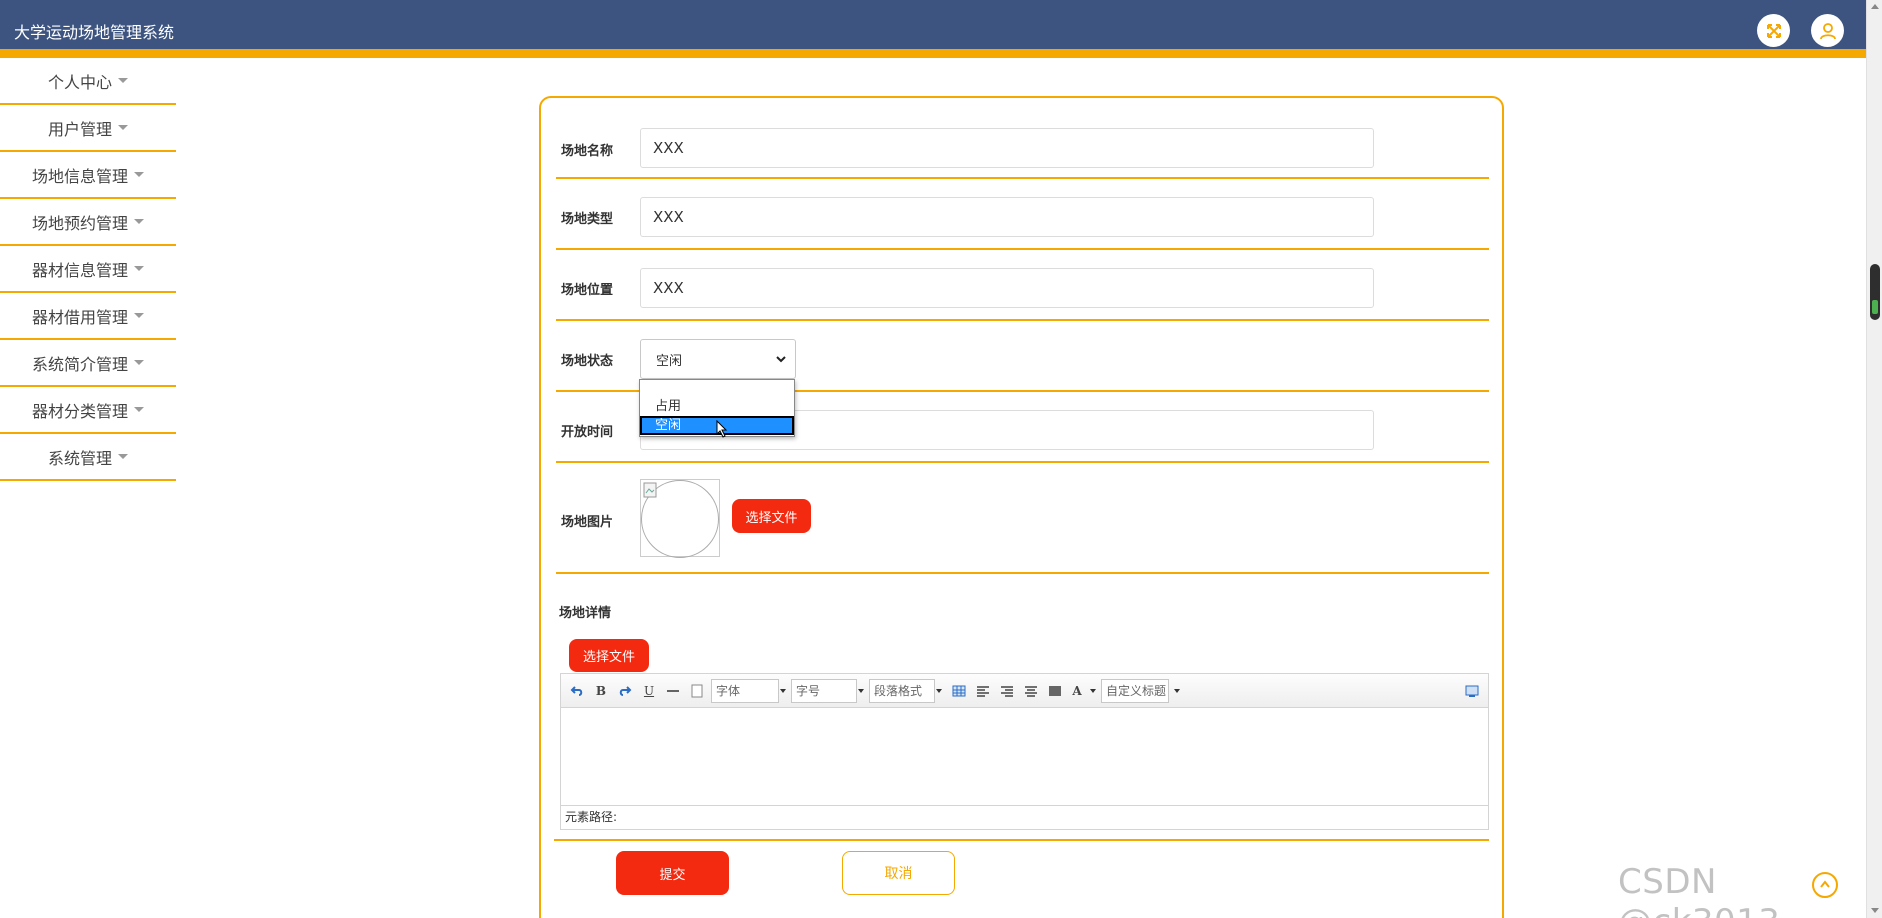  I want to click on field-label: 场地类型, so click(587, 219).